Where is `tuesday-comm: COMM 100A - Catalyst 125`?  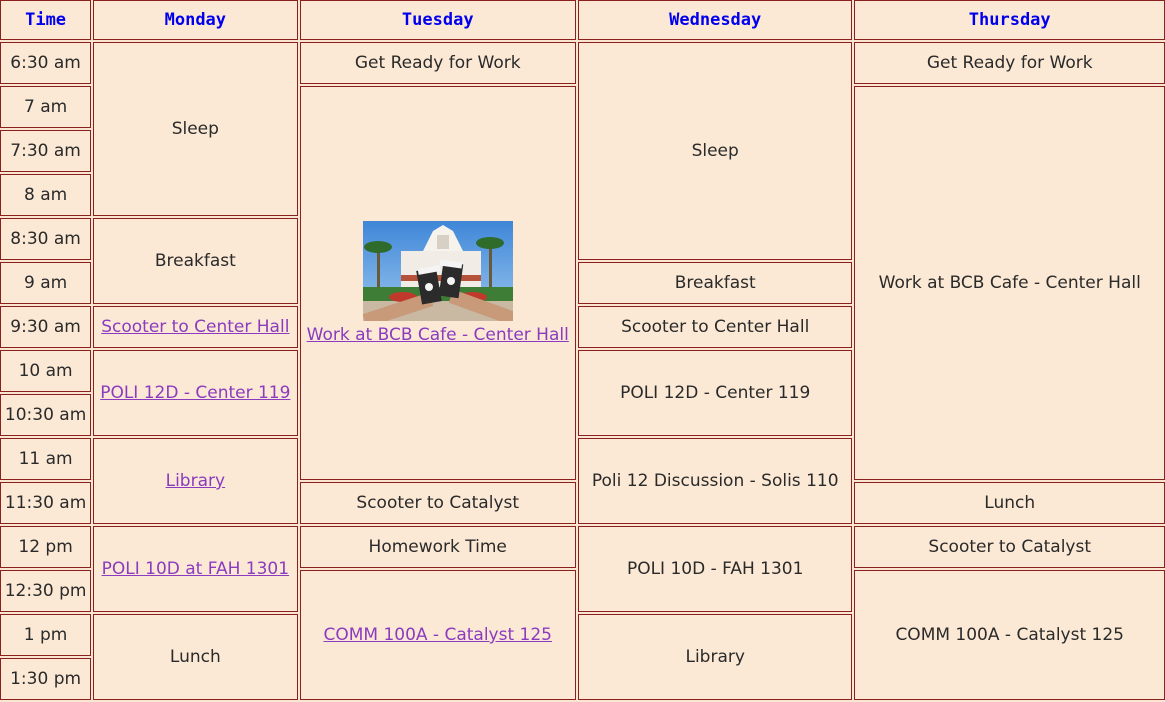
tuesday-comm: COMM 100A - Catalyst 125 is located at coordinates (437, 635).